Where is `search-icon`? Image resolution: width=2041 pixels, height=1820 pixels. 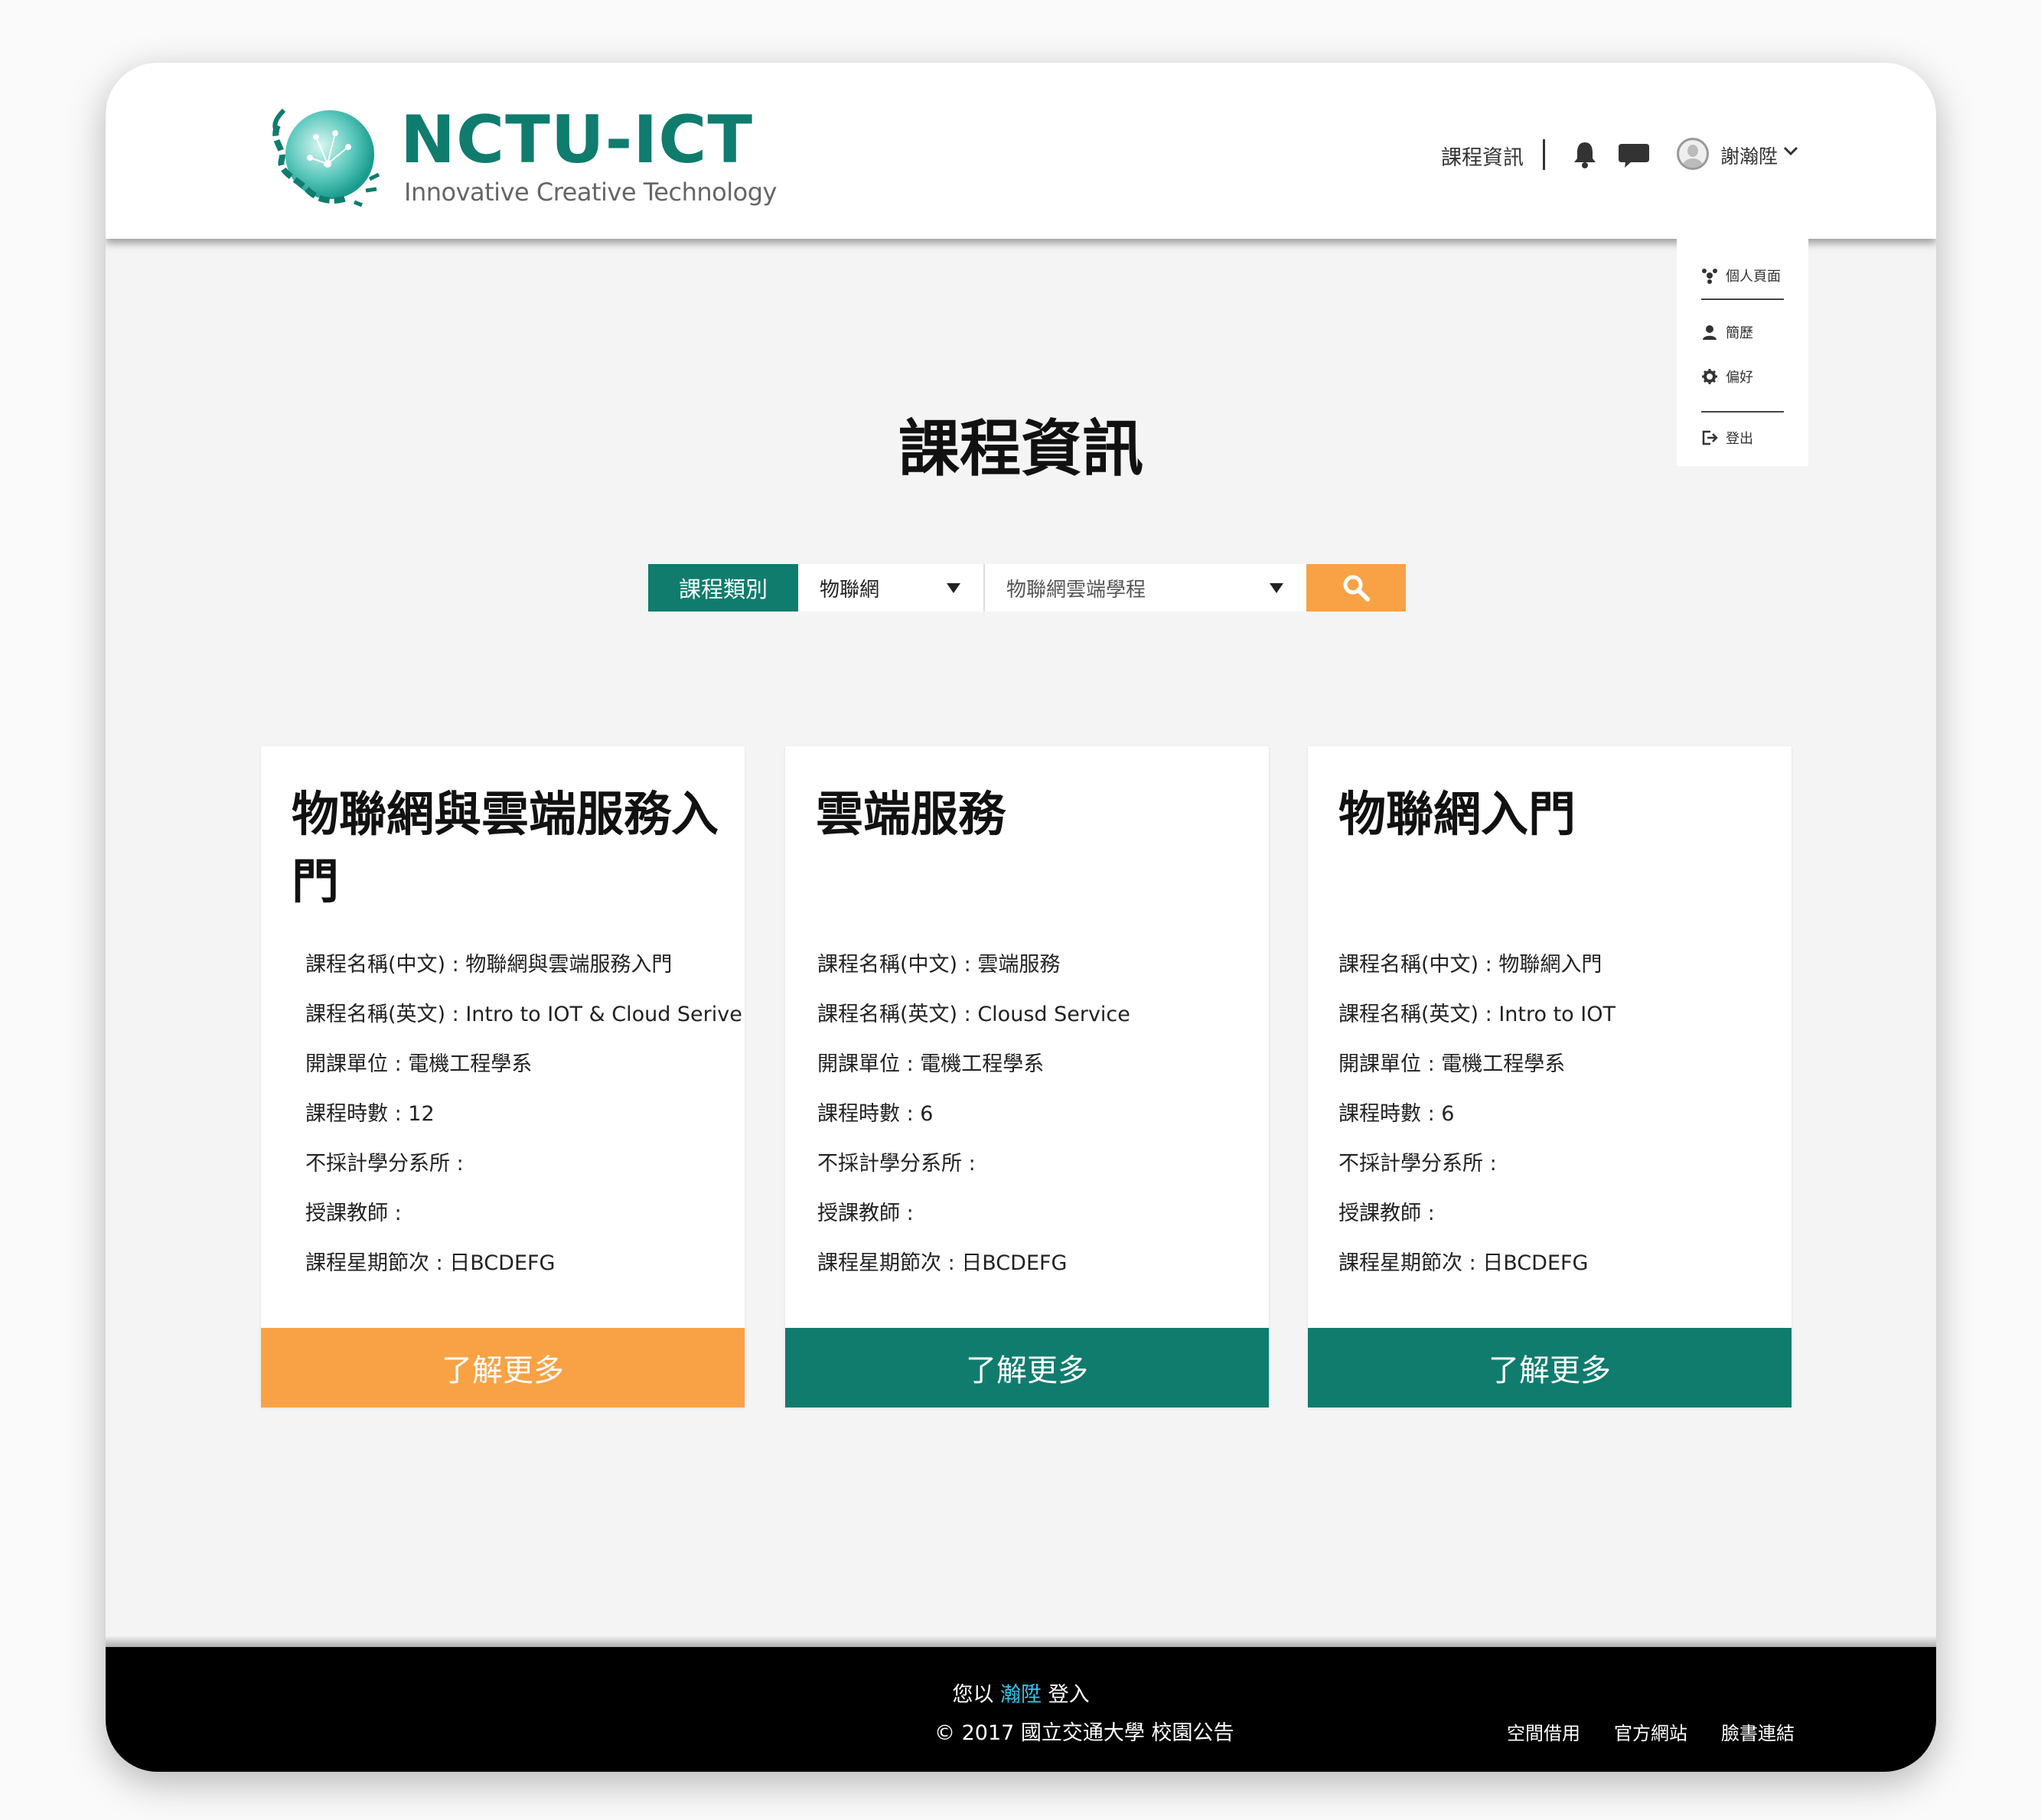
search-icon is located at coordinates (1356, 588).